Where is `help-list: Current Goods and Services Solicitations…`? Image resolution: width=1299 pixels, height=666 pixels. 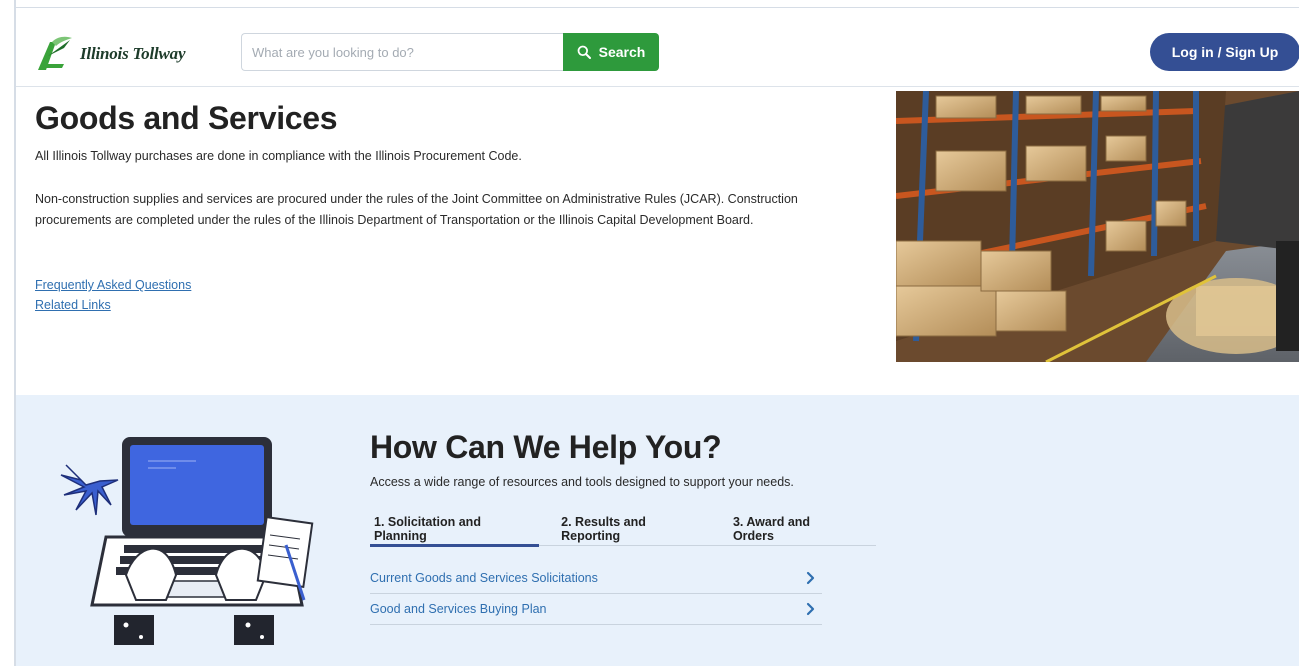 help-list: Current Goods and Services Solicitations… is located at coordinates (596, 594).